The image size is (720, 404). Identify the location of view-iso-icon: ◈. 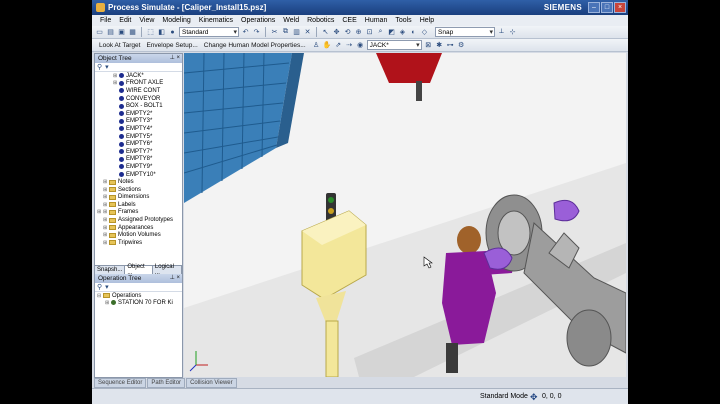
(402, 32).